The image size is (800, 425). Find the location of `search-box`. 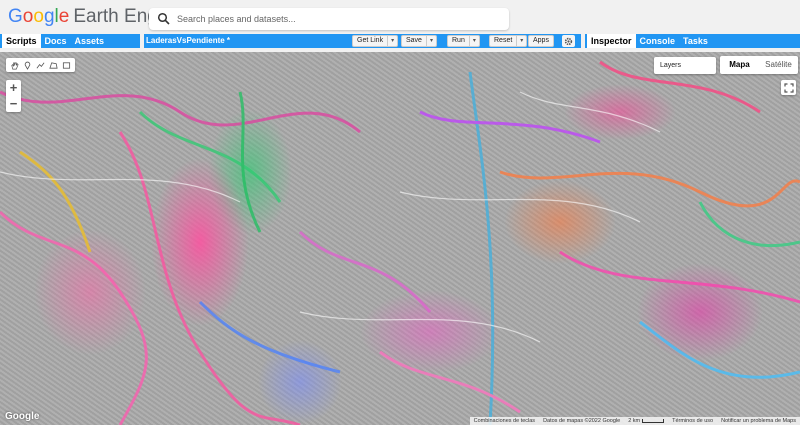

search-box is located at coordinates (329, 19).